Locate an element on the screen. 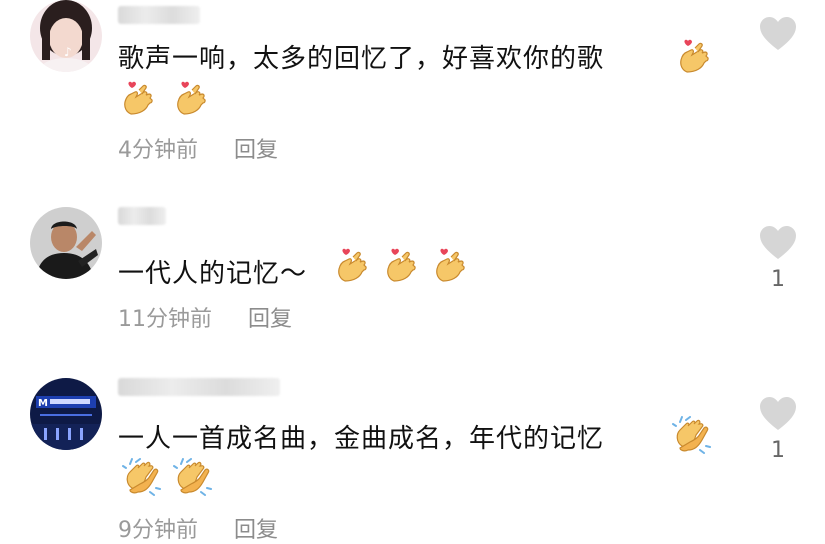 The width and height of the screenshot is (825, 544). comment-meta: 11分钟前 回复 is located at coordinates (205, 317).